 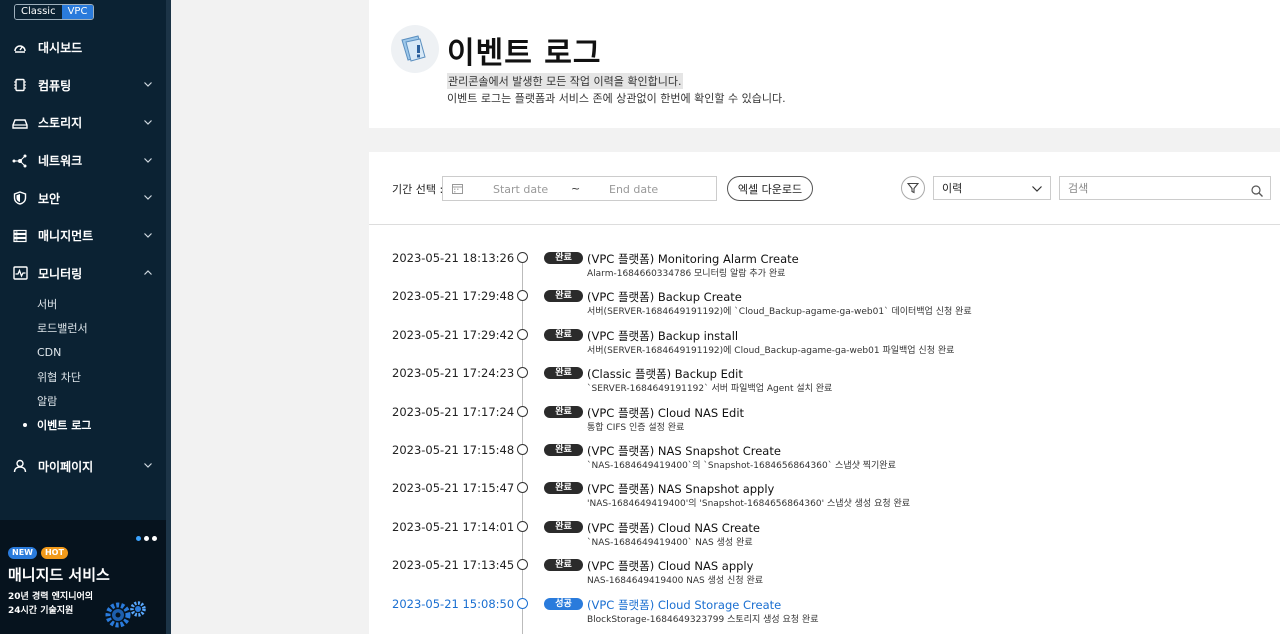 What do you see at coordinates (101, 304) in the screenshot?
I see `sidebar-subitem-server: 서버` at bounding box center [101, 304].